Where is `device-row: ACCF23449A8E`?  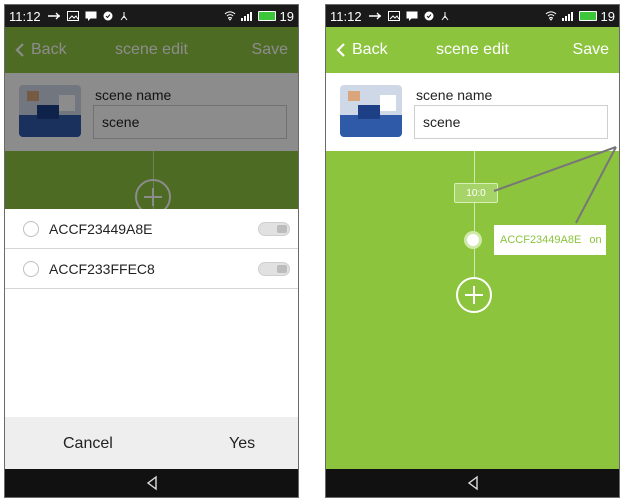
device-row: ACCF23449A8E is located at coordinates (151, 229).